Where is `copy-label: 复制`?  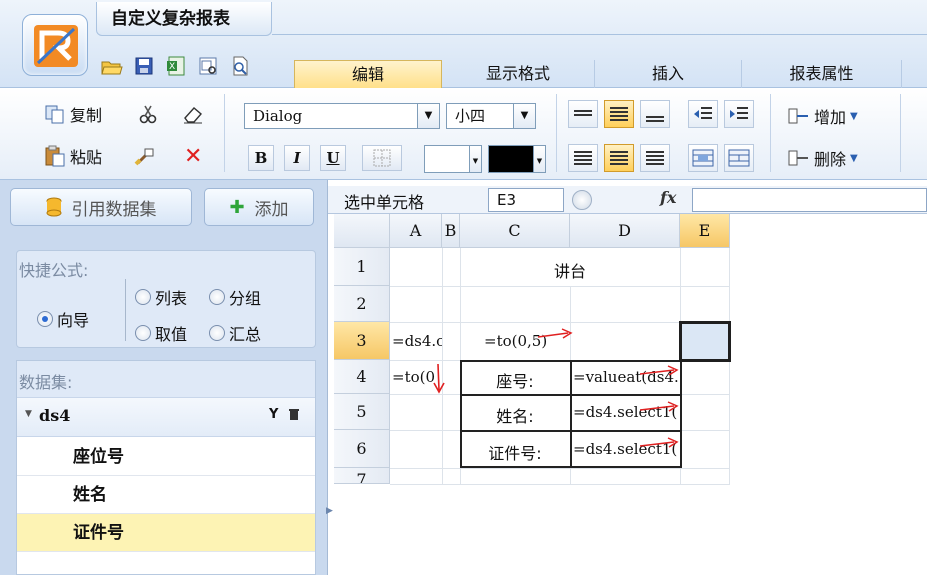 copy-label: 复制 is located at coordinates (86, 115).